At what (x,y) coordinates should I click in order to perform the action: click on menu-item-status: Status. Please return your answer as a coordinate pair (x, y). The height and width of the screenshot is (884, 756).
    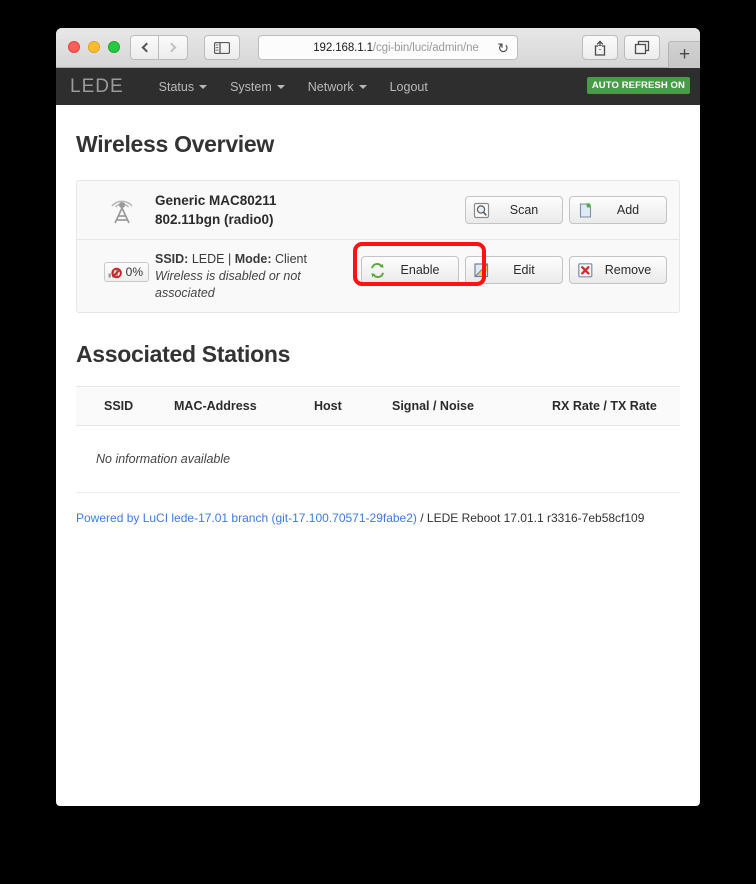
    Looking at the image, I should click on (183, 87).